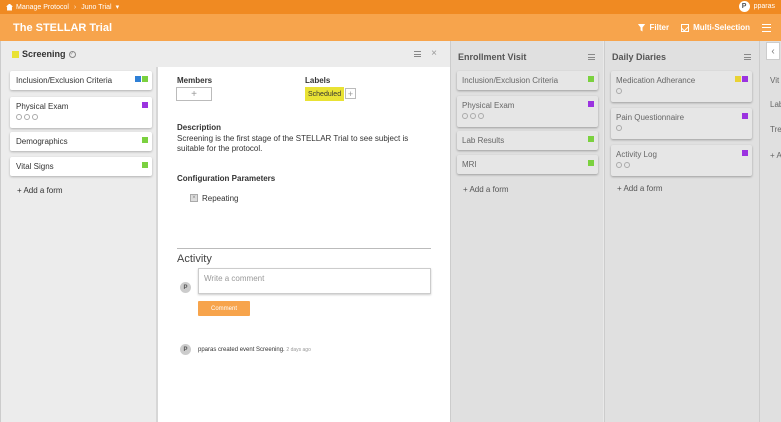 The height and width of the screenshot is (422, 781). What do you see at coordinates (226, 54) in the screenshot?
I see `list-header: Screening ✓ ×` at bounding box center [226, 54].